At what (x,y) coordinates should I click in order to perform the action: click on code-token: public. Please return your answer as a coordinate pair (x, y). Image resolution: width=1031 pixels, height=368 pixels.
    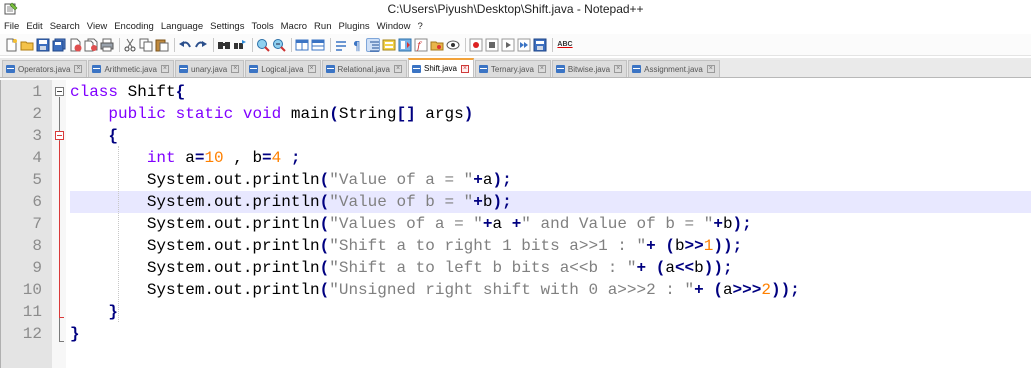
    Looking at the image, I should click on (137, 114).